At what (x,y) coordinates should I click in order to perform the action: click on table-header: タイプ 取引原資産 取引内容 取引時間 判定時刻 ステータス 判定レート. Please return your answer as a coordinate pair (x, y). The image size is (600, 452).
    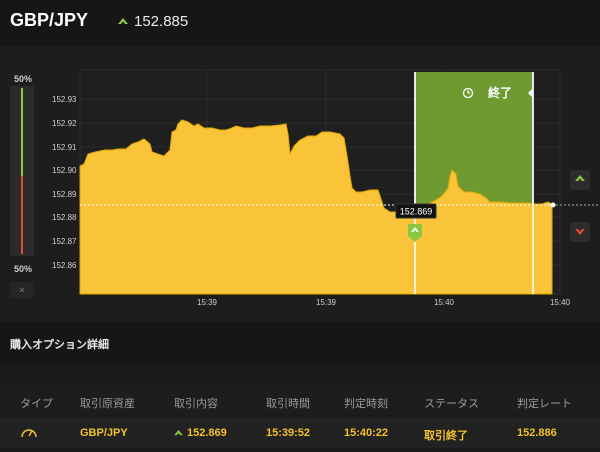
    Looking at the image, I should click on (300, 400).